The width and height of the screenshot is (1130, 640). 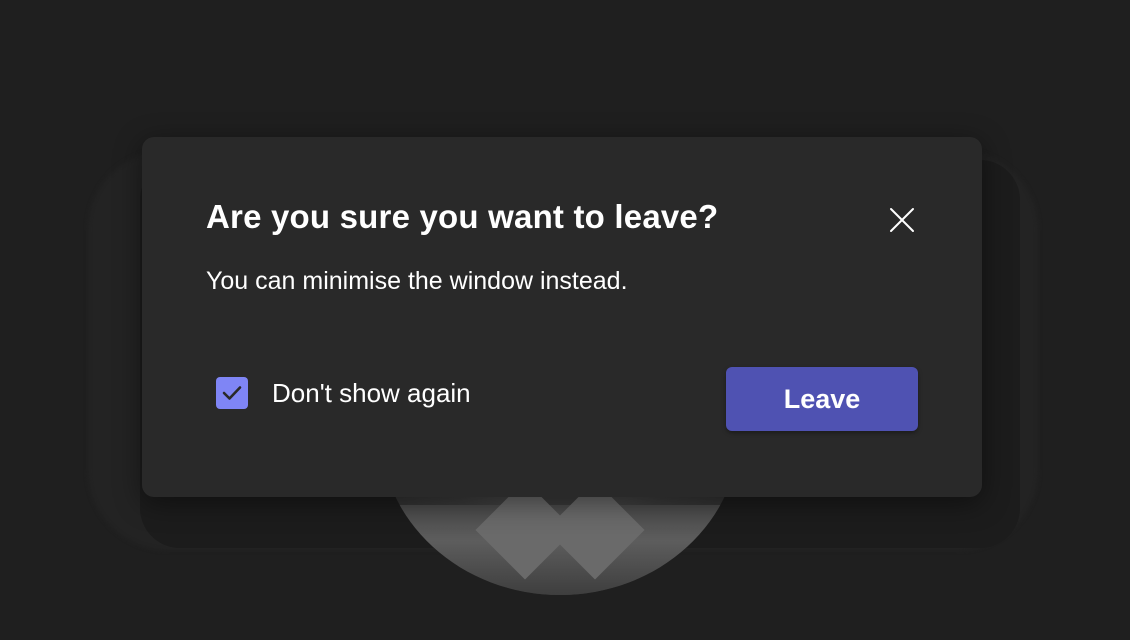 What do you see at coordinates (822, 399) in the screenshot?
I see `leave-button: Leave` at bounding box center [822, 399].